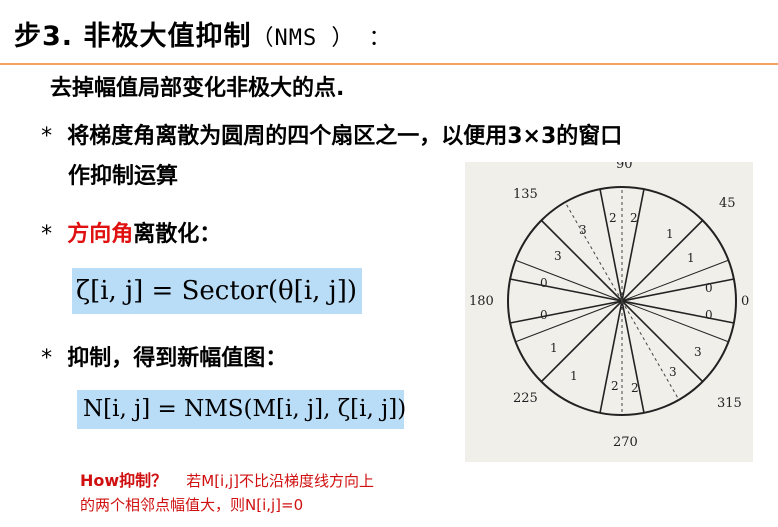  What do you see at coordinates (729, 403) in the screenshot?
I see `angle-label-315: 315` at bounding box center [729, 403].